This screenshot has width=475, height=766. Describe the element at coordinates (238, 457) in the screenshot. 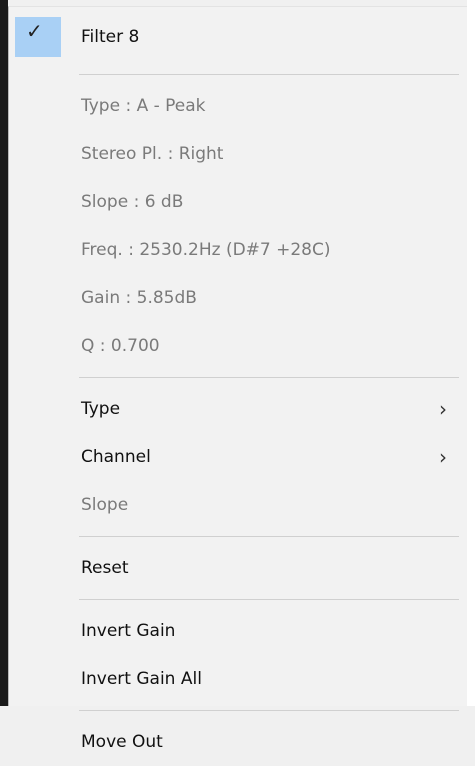

I see `menu-item-channel: Channel ›` at that location.